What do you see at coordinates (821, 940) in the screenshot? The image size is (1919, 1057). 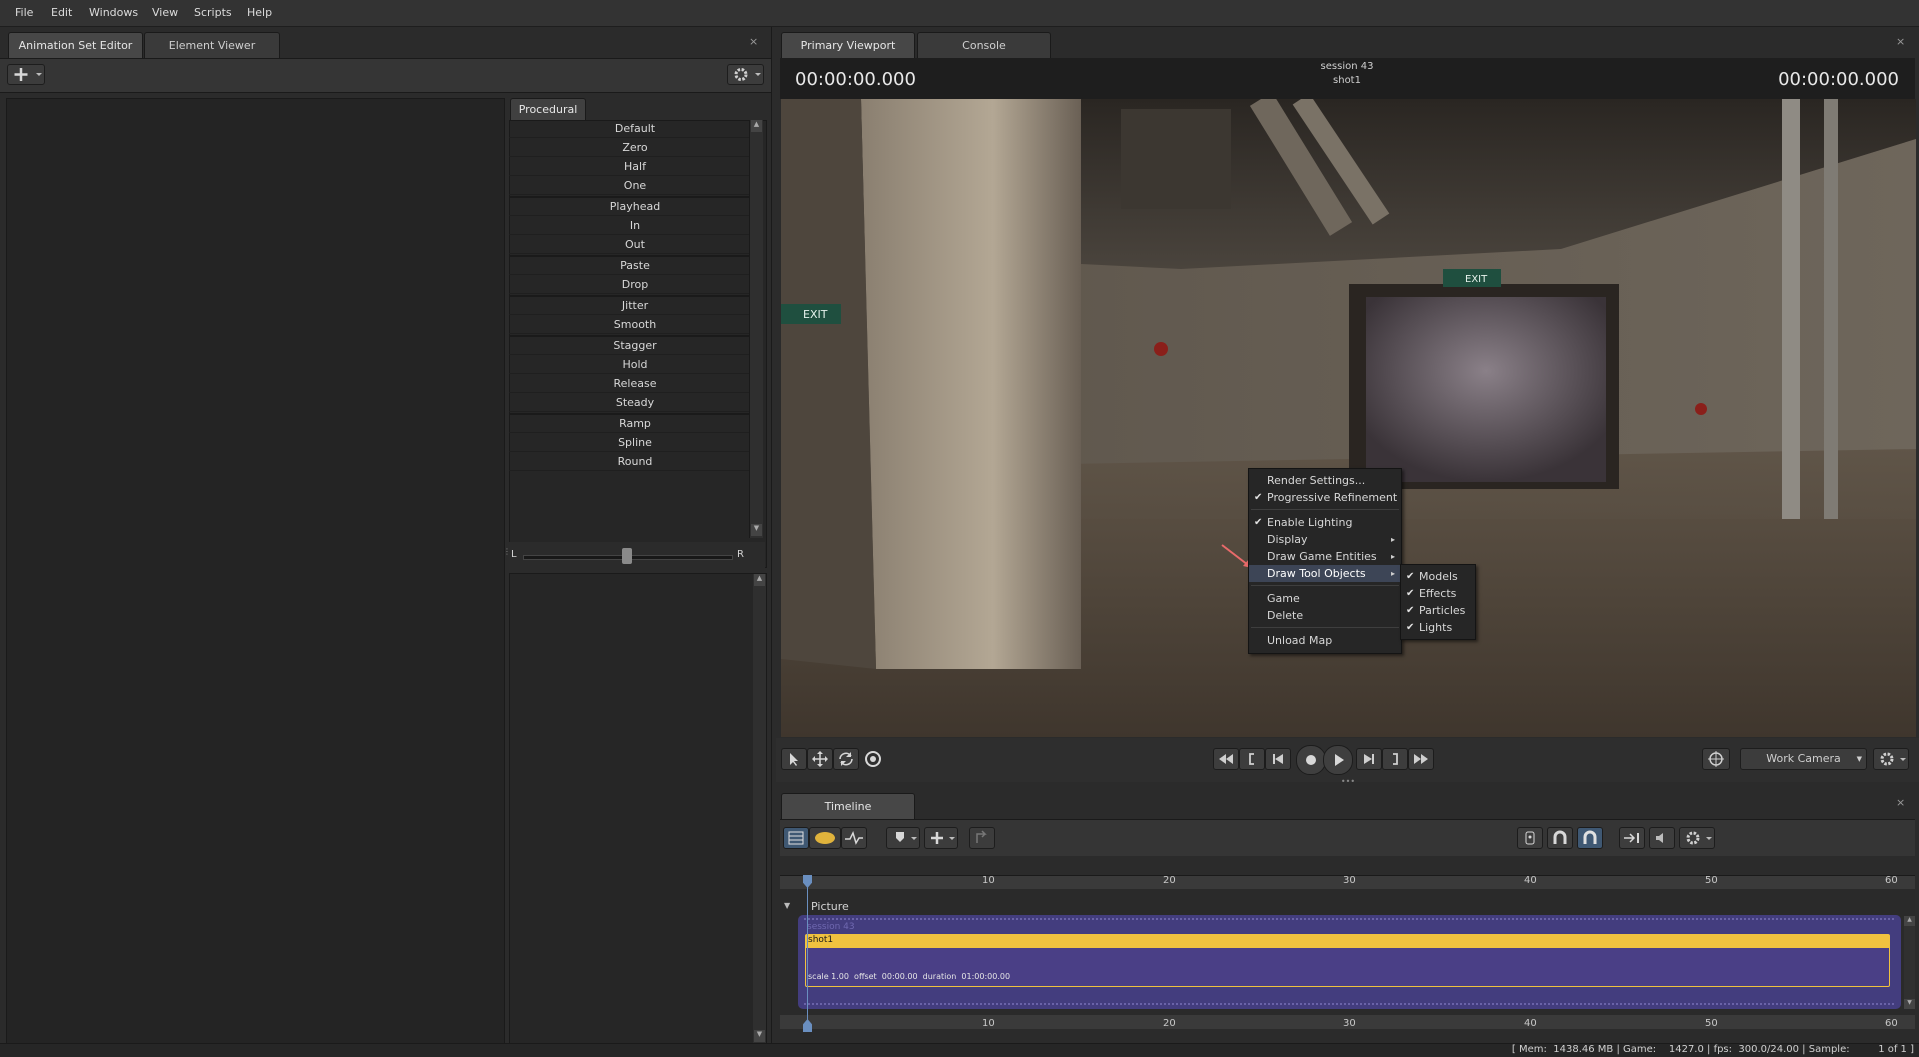 I see `shot-clip-name: shot1` at bounding box center [821, 940].